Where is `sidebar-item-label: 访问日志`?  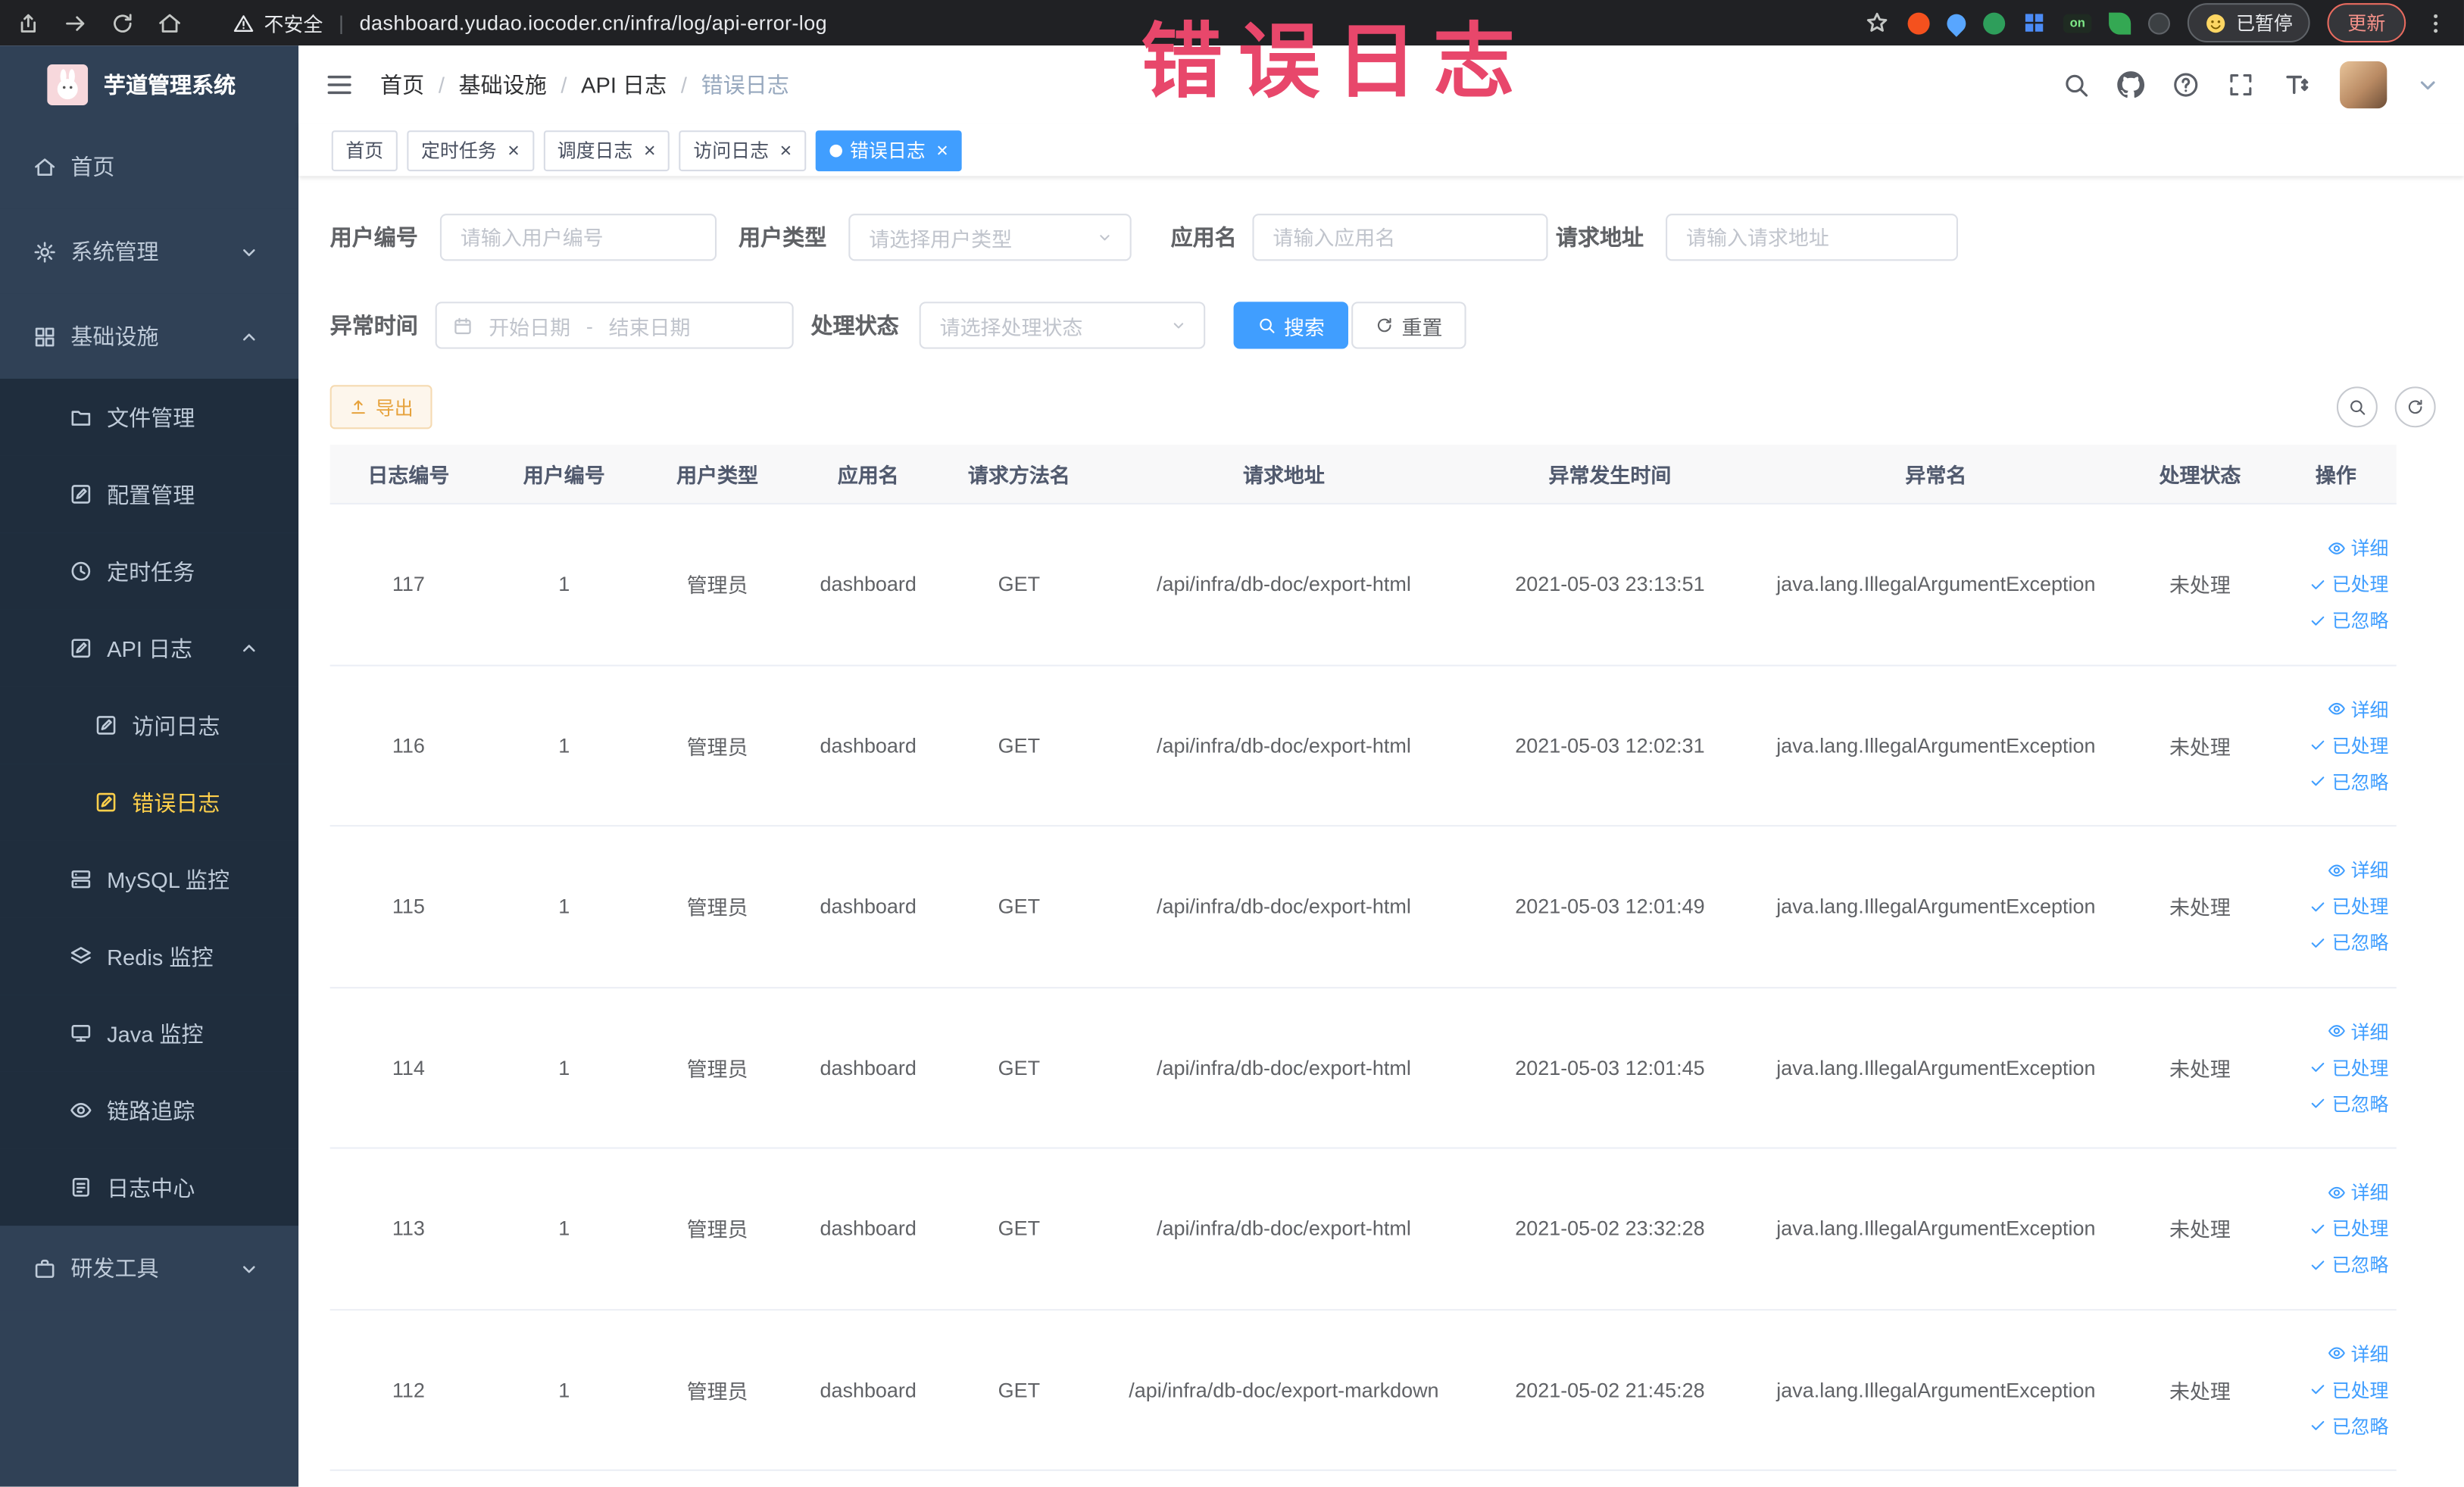 sidebar-item-label: 访问日志 is located at coordinates (176, 725).